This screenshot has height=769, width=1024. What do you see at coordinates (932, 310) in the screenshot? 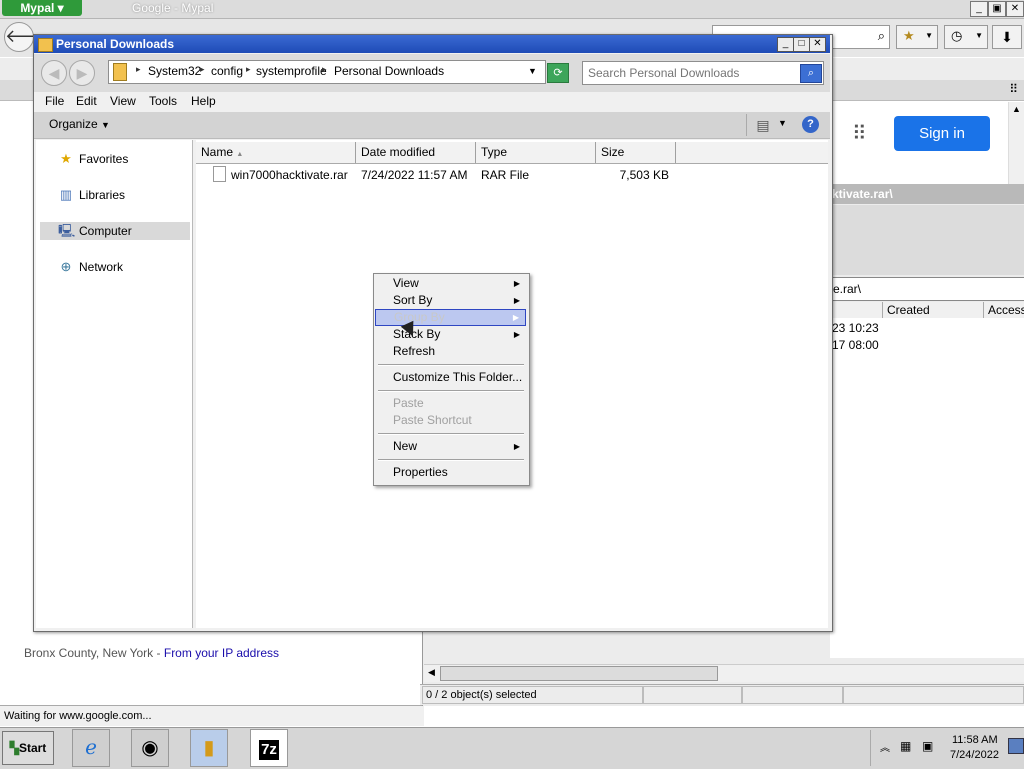
I see `column-created: Created` at bounding box center [932, 310].